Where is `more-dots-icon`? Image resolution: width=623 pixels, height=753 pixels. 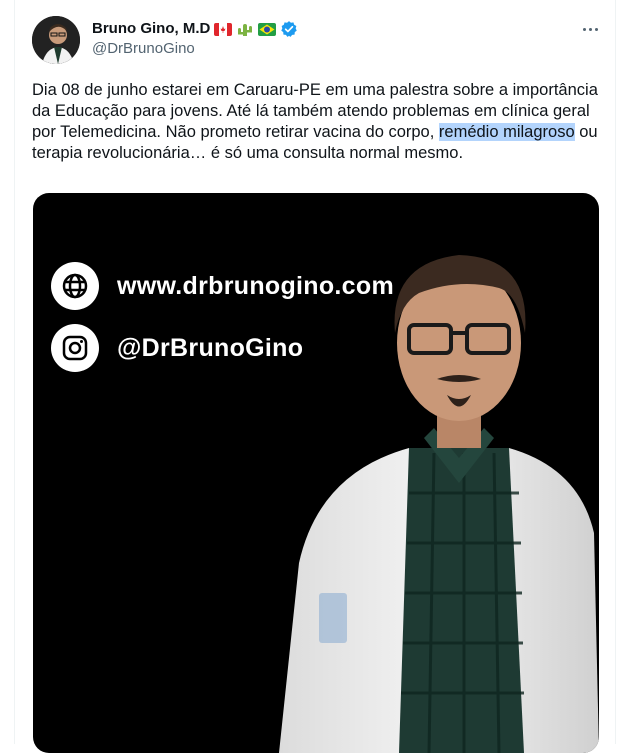
more-dots-icon is located at coordinates (584, 29).